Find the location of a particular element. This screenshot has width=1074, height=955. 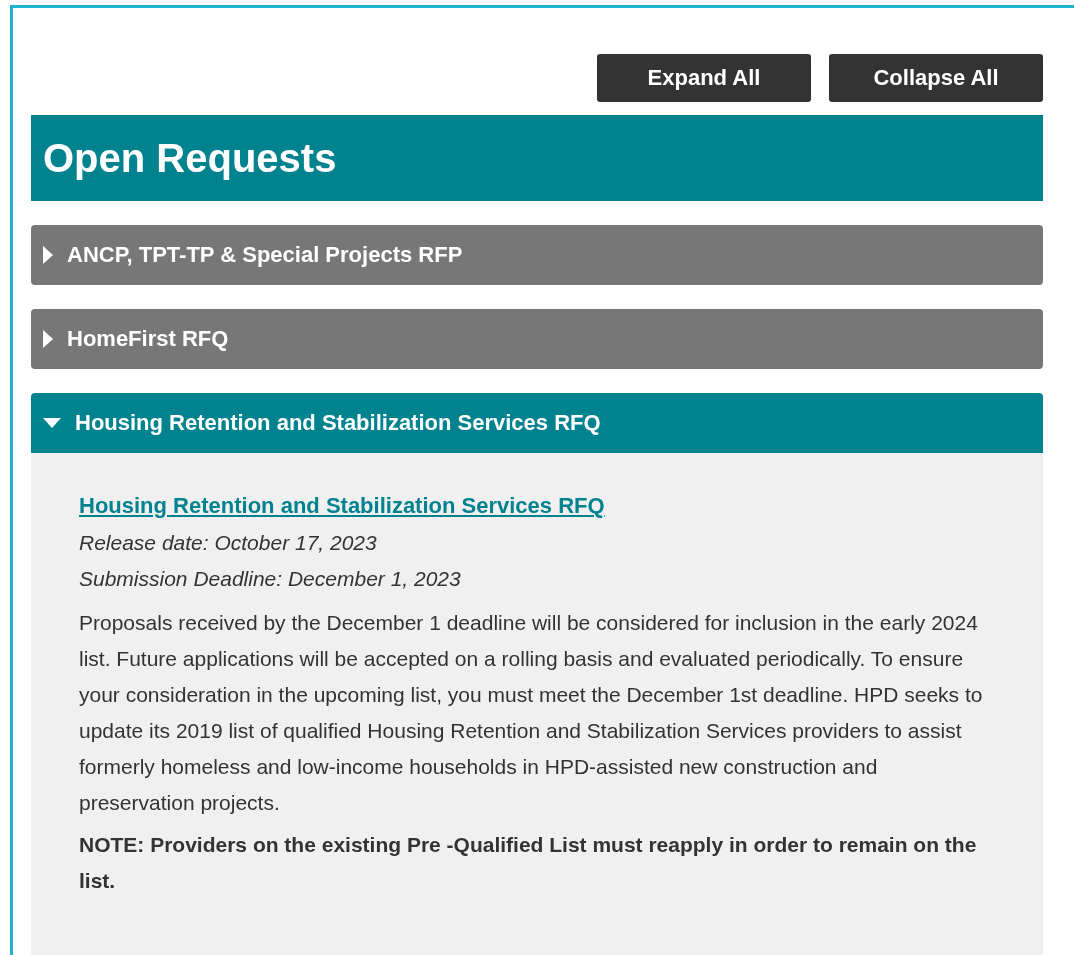

expand-all-button: Expand All is located at coordinates (704, 78).